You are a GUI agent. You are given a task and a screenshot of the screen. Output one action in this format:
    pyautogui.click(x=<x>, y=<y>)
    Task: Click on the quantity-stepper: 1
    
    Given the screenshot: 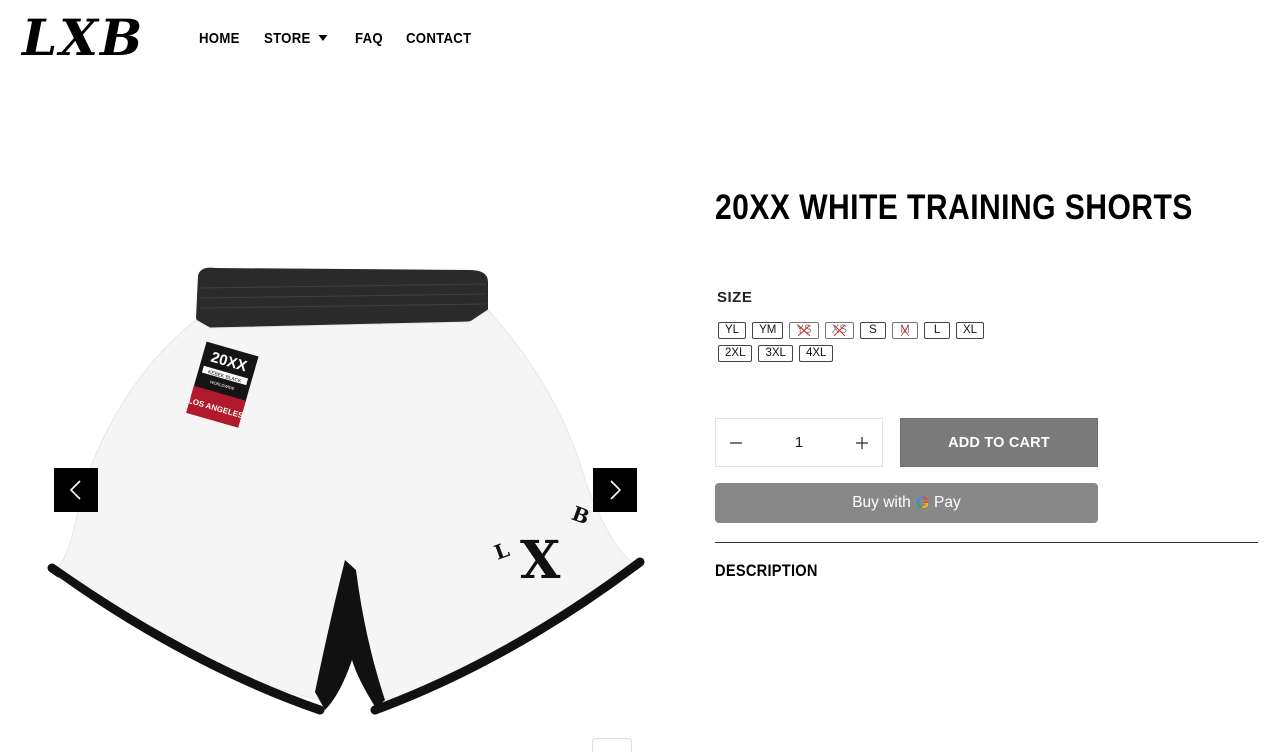 What is the action you would take?
    pyautogui.click(x=799, y=442)
    